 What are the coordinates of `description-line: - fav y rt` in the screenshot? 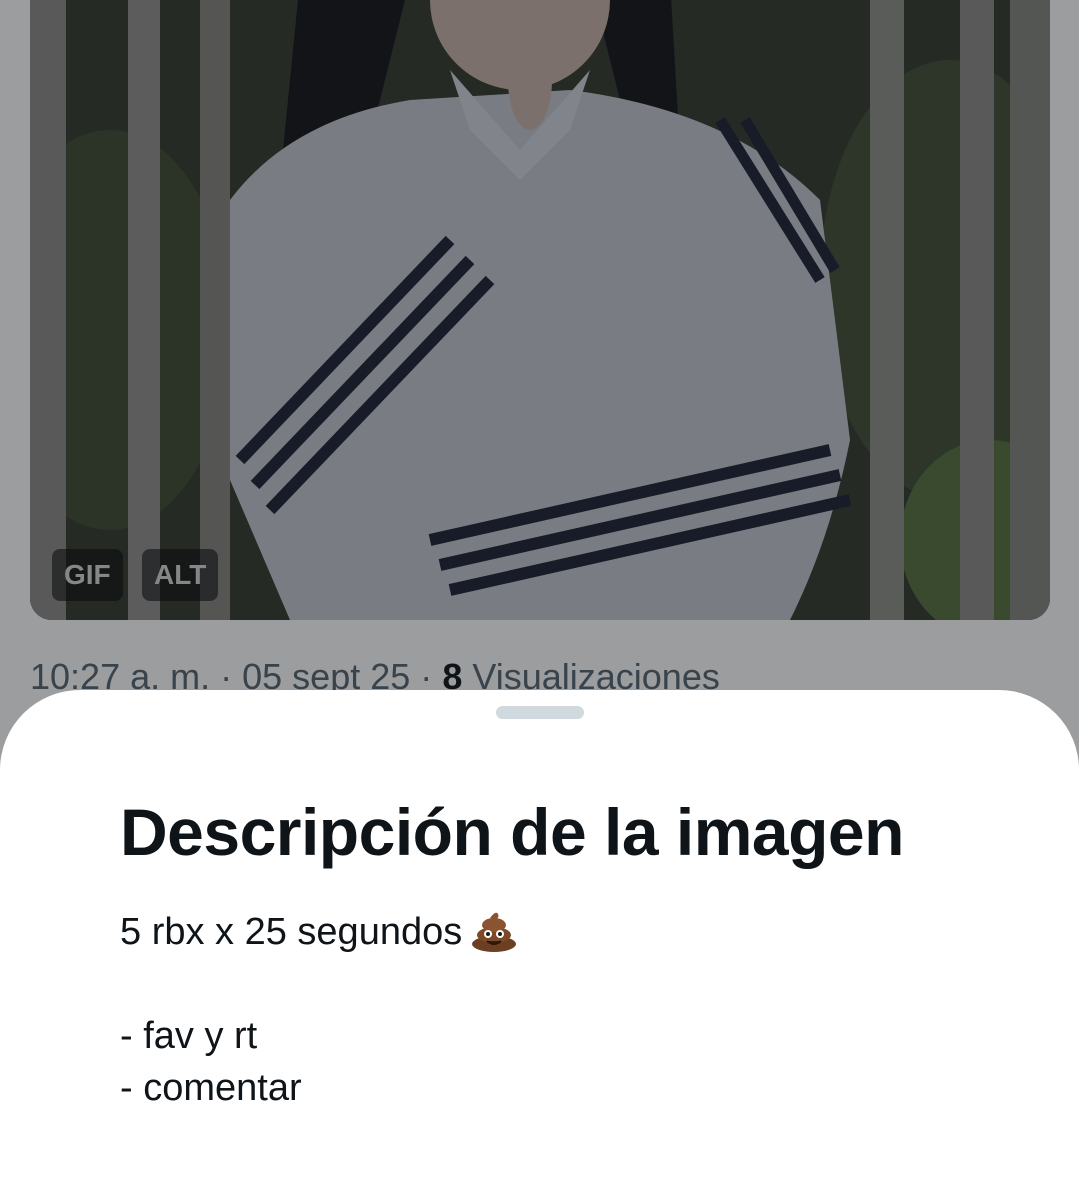 It's located at (189, 1036).